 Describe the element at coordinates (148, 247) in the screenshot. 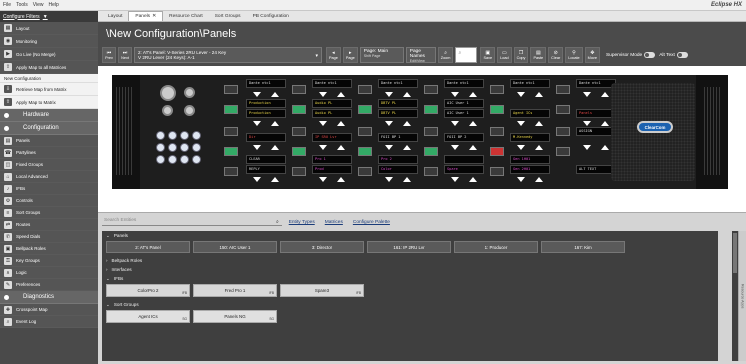

I see `entity-card: 2: AT's Panel` at that location.